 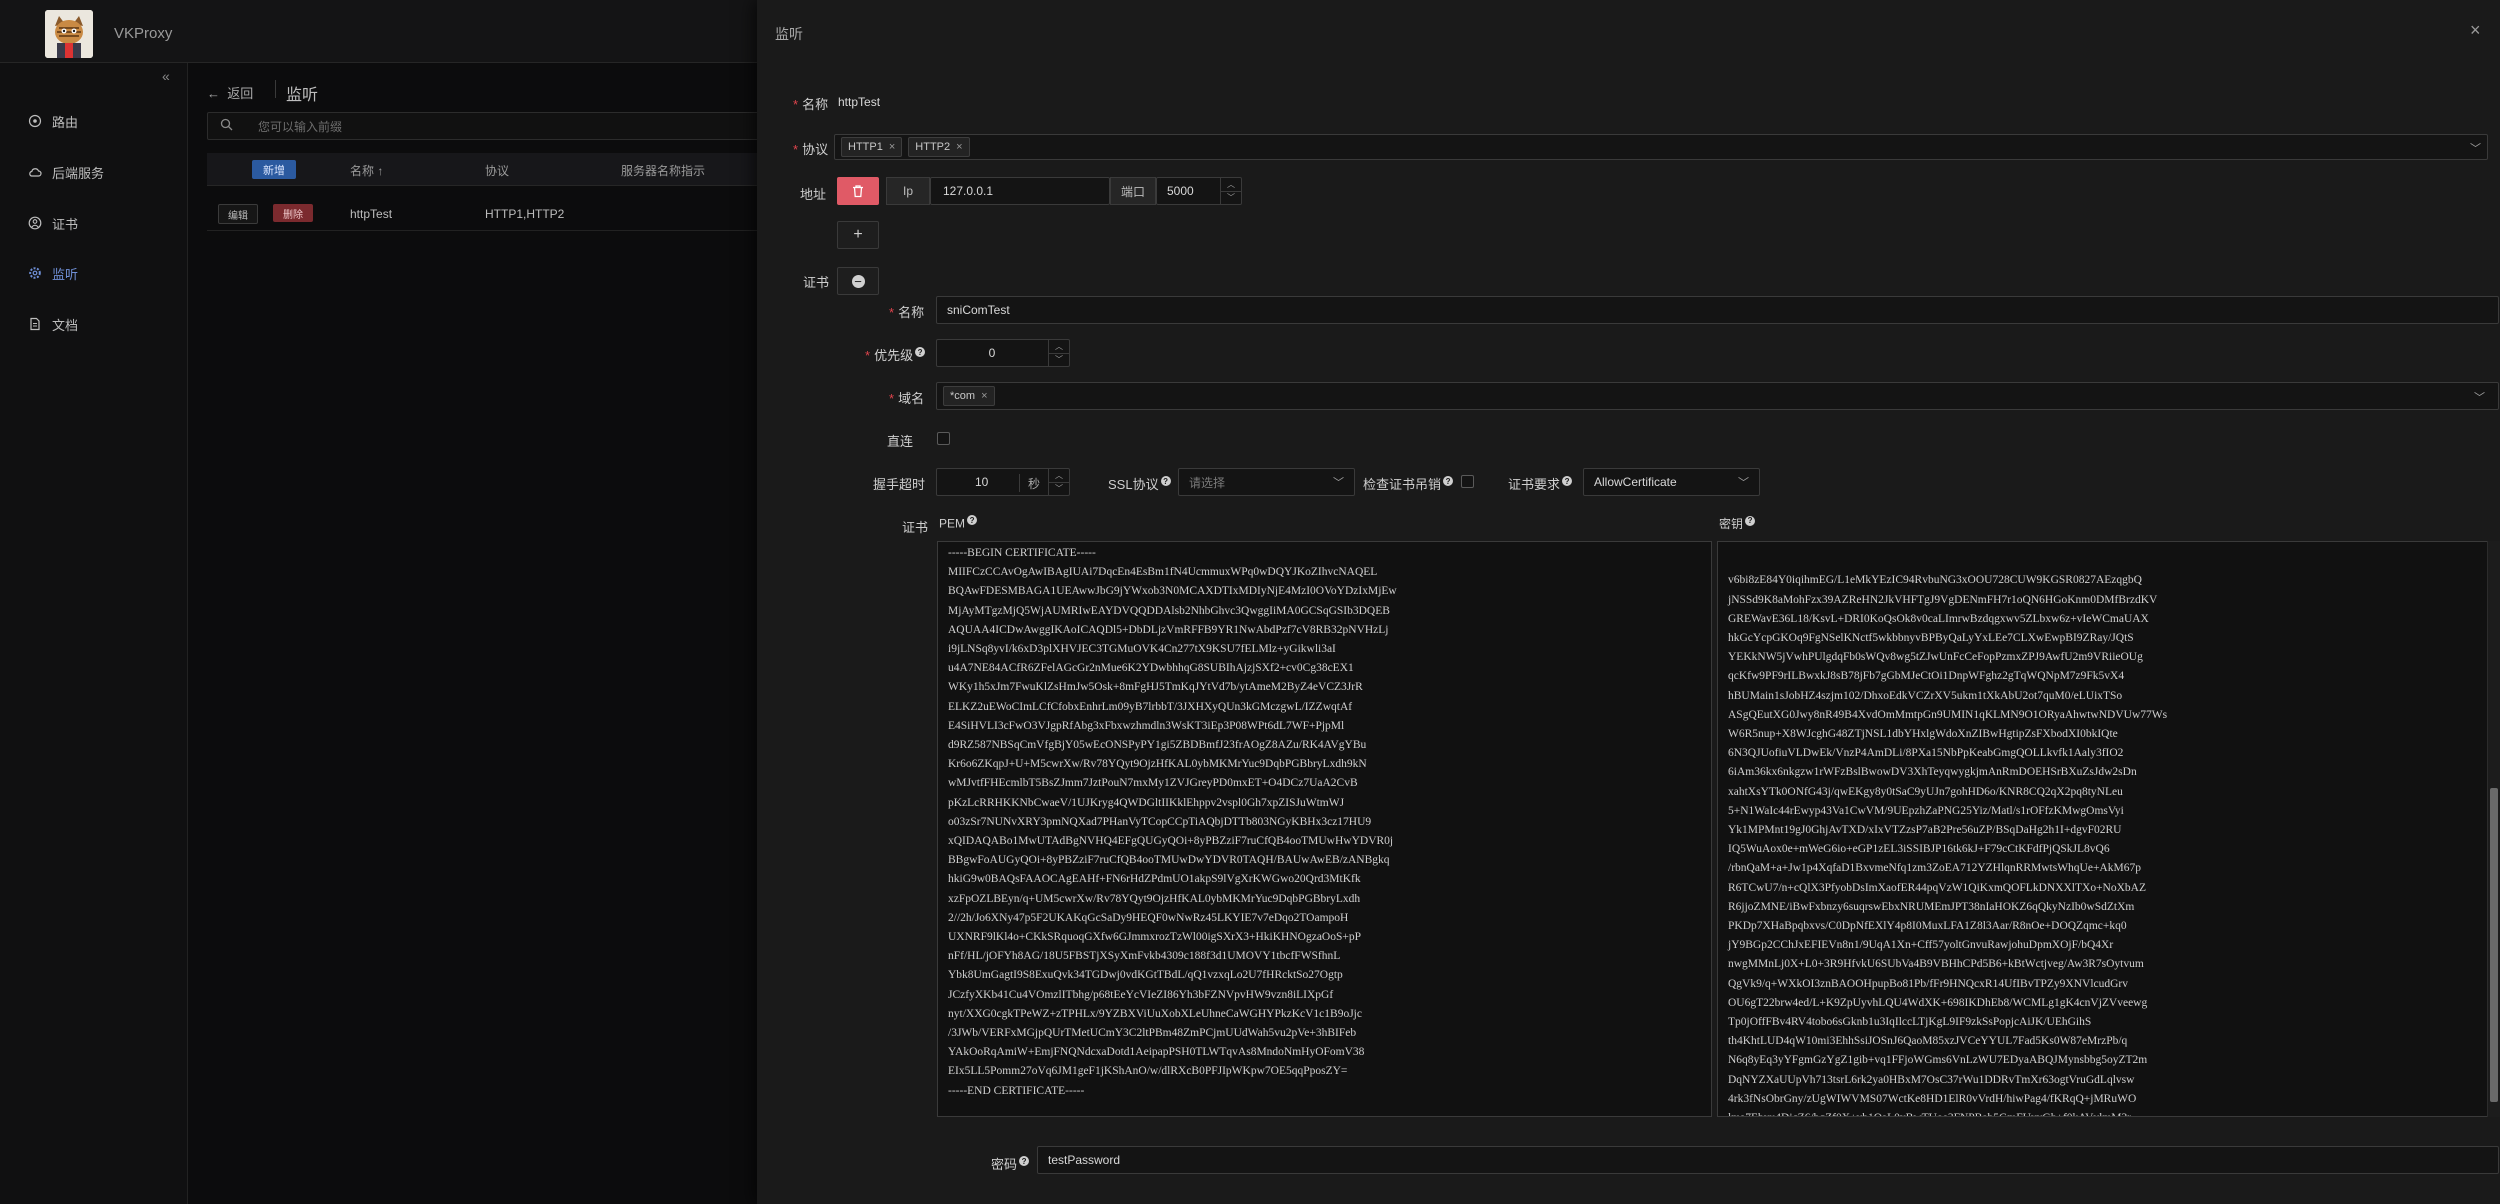 What do you see at coordinates (1084, 1160) in the screenshot?
I see `password-value: testPassword` at bounding box center [1084, 1160].